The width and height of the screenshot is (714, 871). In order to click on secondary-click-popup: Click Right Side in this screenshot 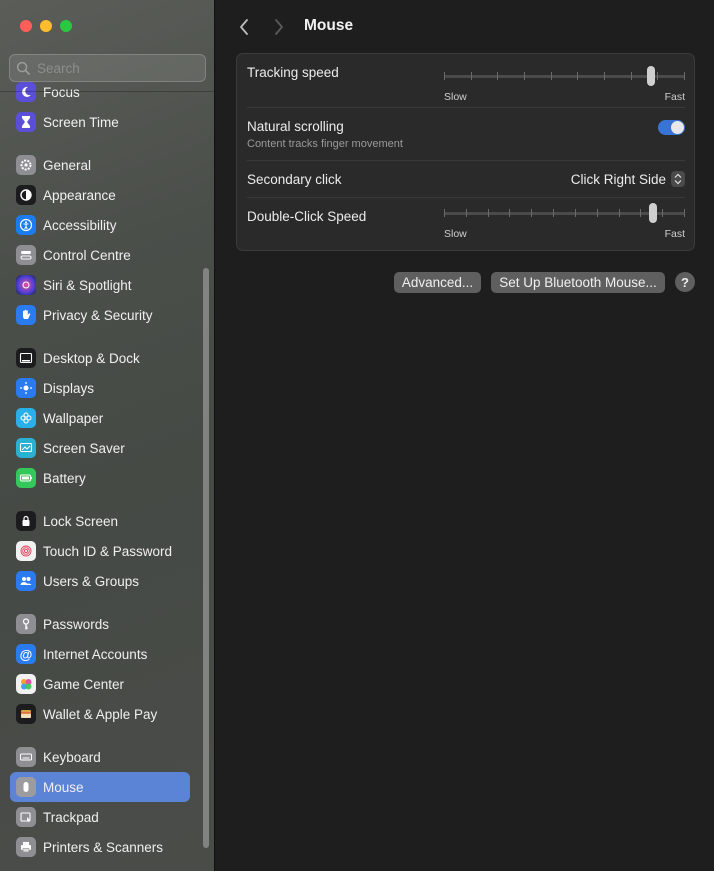, I will do `click(628, 179)`.